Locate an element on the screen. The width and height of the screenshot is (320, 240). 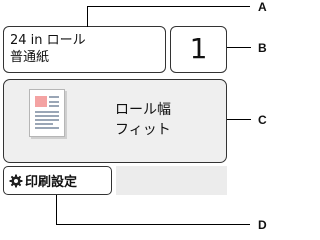
fit-label-line2: フィット is located at coordinates (143, 130).